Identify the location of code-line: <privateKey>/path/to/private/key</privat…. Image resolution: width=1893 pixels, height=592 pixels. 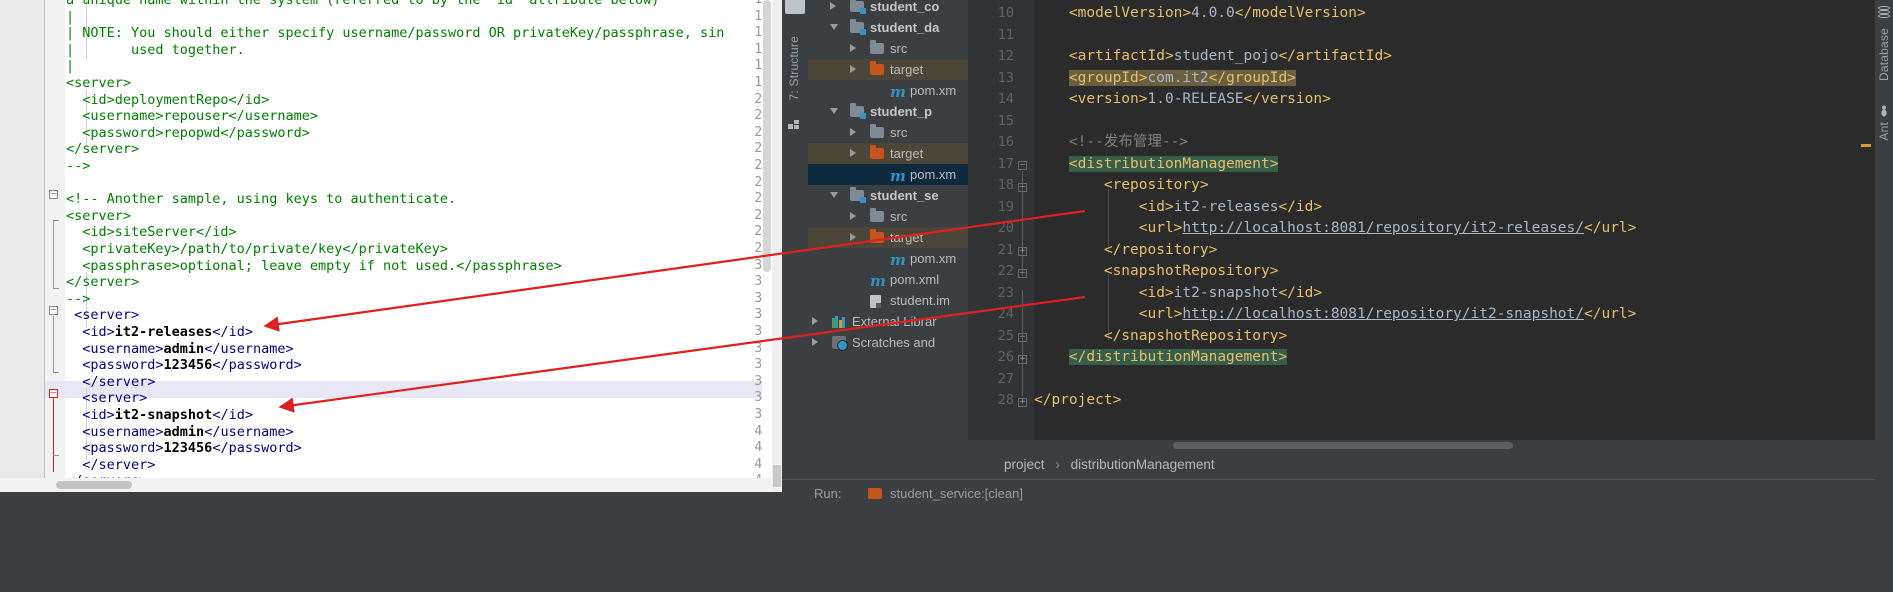
(257, 249).